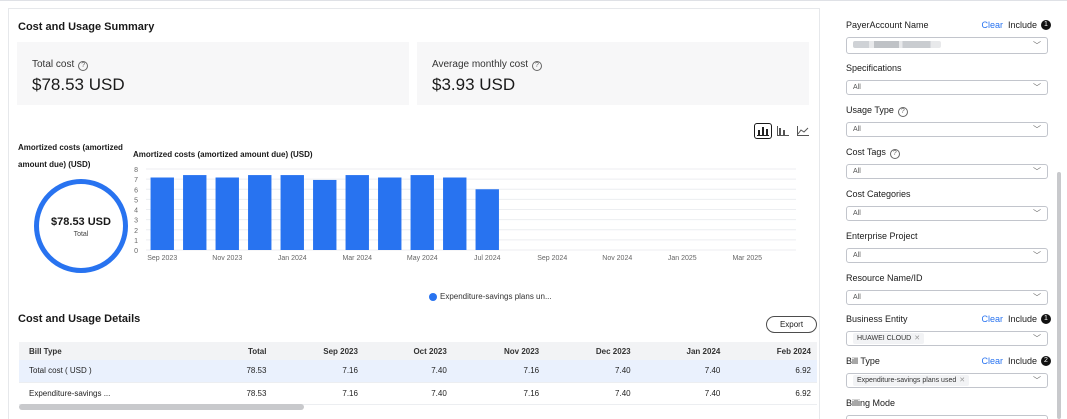 Image resolution: width=1067 pixels, height=419 pixels. What do you see at coordinates (947, 45) in the screenshot?
I see `payer-account-select: ﹀` at bounding box center [947, 45].